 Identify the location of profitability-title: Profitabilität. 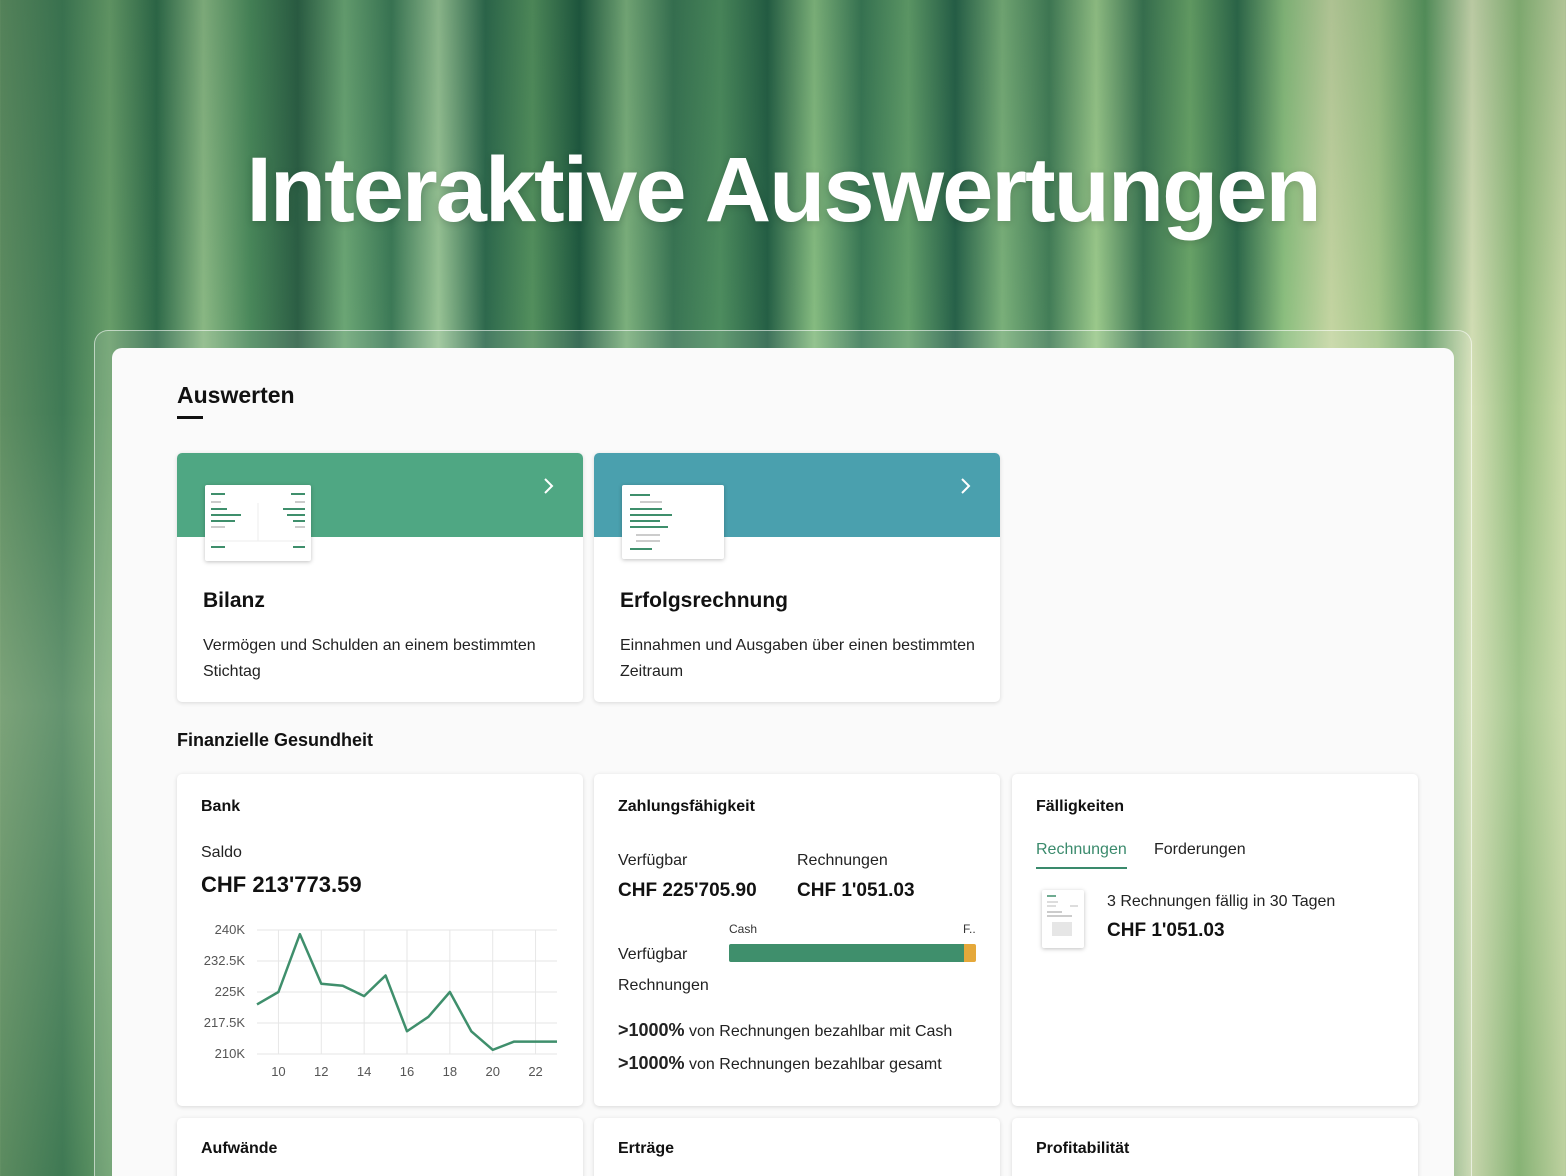
(1083, 1148).